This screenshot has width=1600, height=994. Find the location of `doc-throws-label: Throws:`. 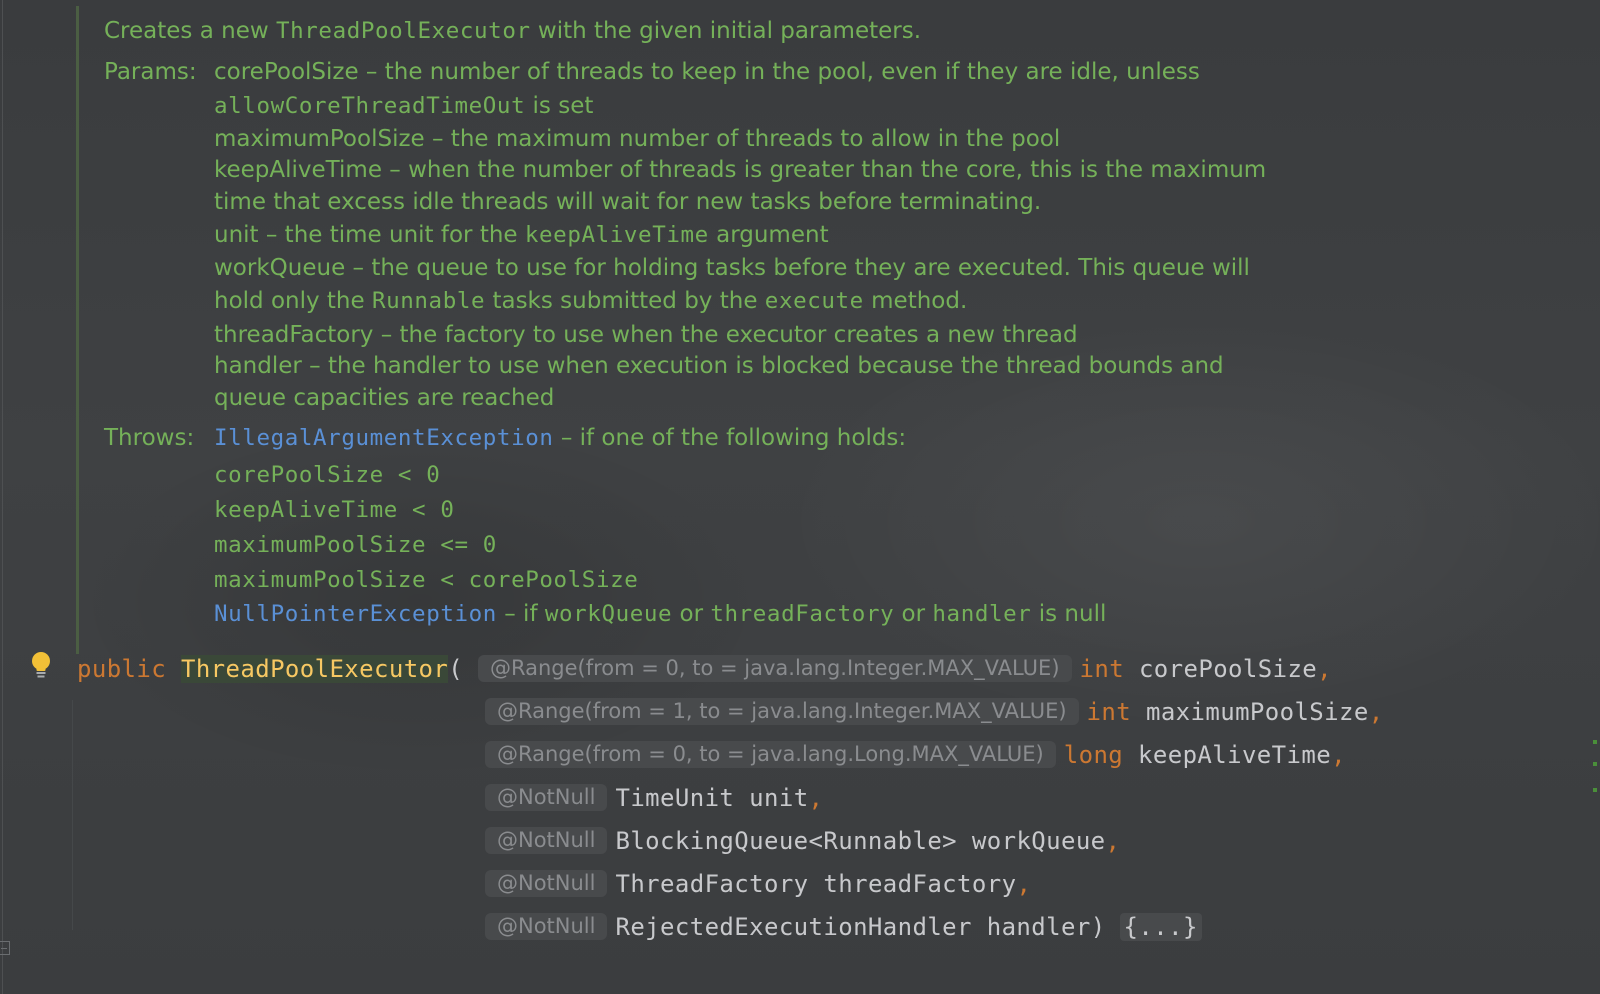

doc-throws-label: Throws: is located at coordinates (149, 438).